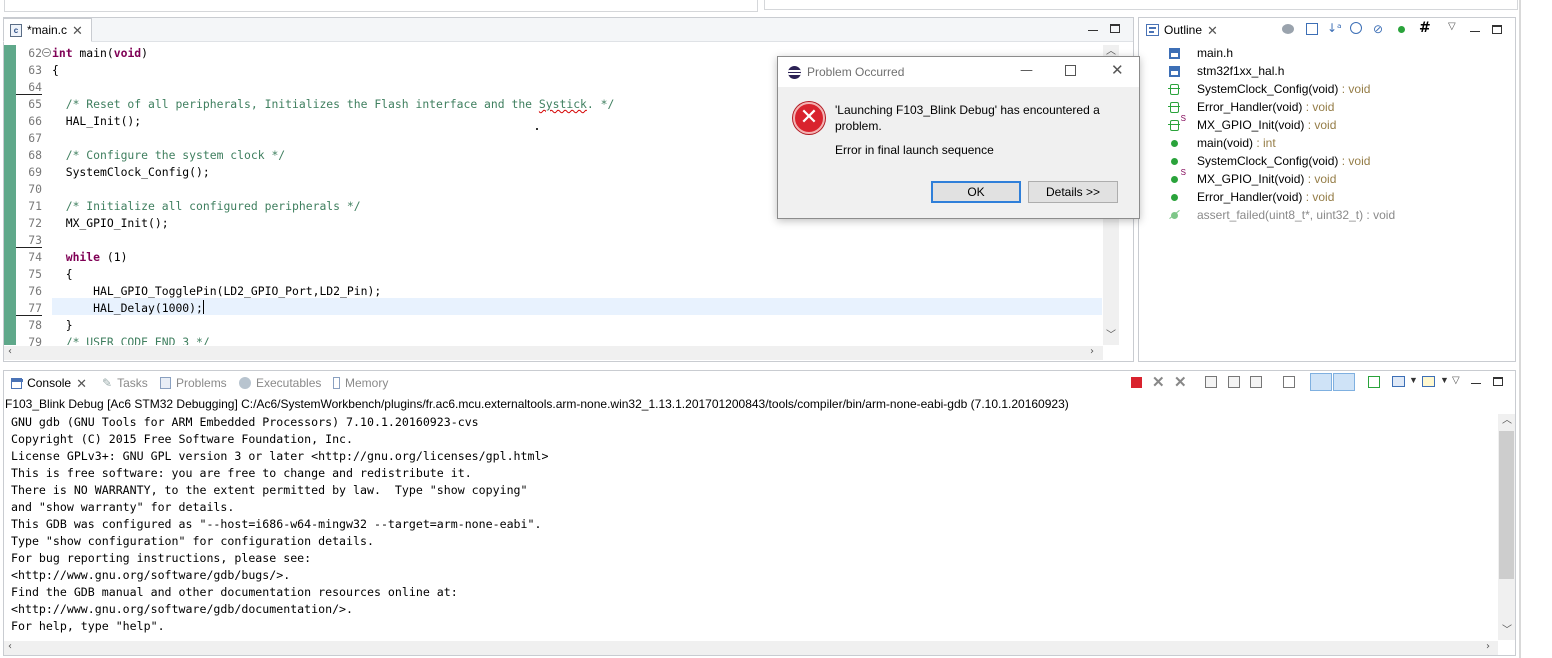  Describe the element at coordinates (751, 648) in the screenshot. I see `console-horizontal-scrollbar: ‹ ›` at that location.